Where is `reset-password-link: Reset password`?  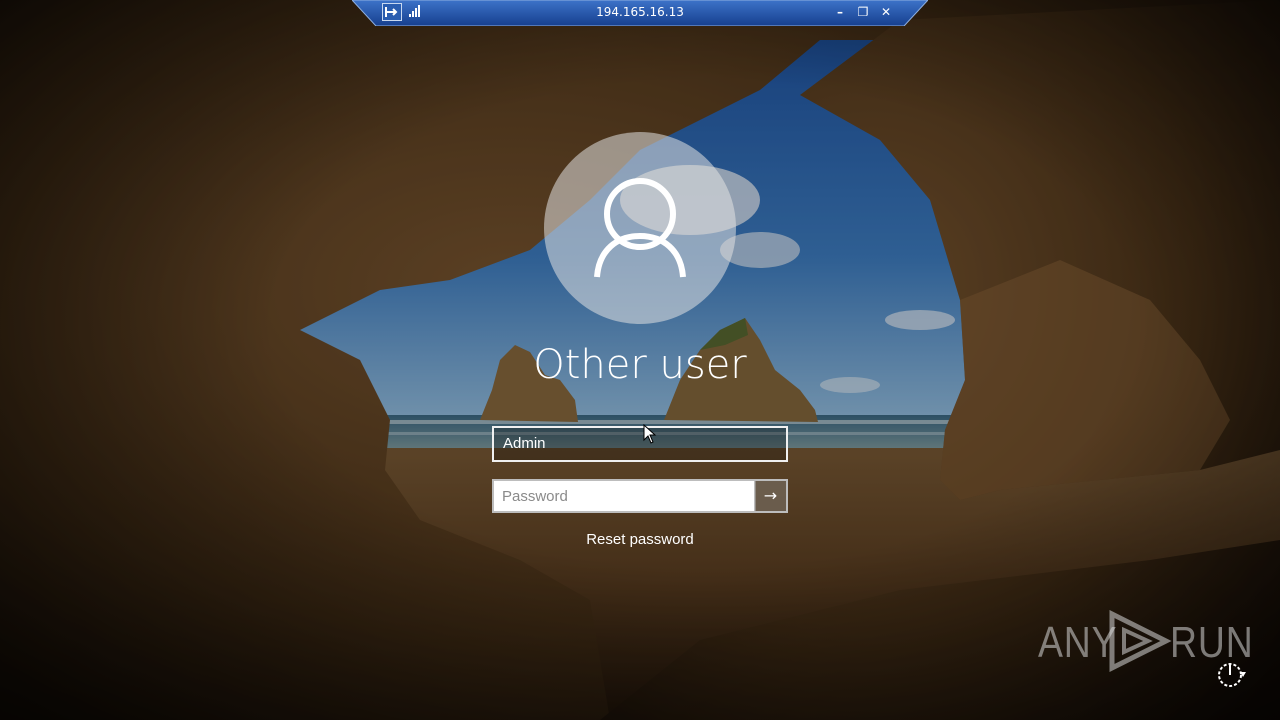
reset-password-link: Reset password is located at coordinates (640, 539).